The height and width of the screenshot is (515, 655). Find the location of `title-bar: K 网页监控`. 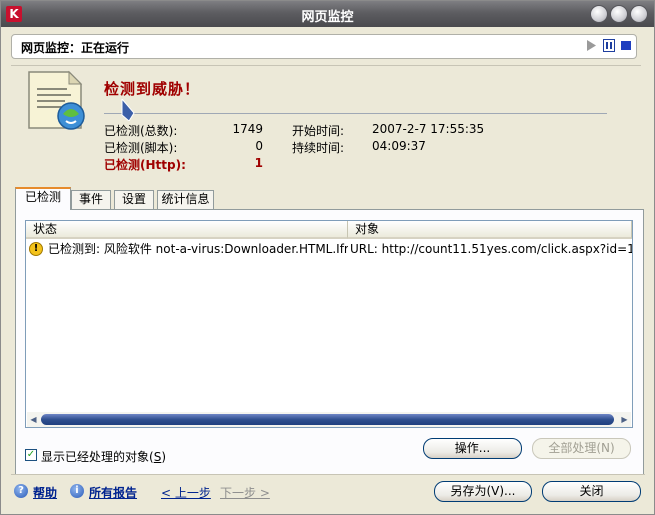

title-bar: K 网页监控 is located at coordinates (327, 14).